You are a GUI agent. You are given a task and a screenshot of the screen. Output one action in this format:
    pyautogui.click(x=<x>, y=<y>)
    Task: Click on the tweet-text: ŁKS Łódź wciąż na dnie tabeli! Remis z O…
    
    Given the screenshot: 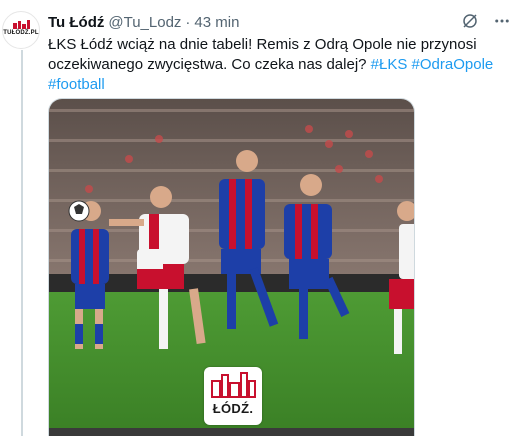 What is the action you would take?
    pyautogui.click(x=278, y=65)
    